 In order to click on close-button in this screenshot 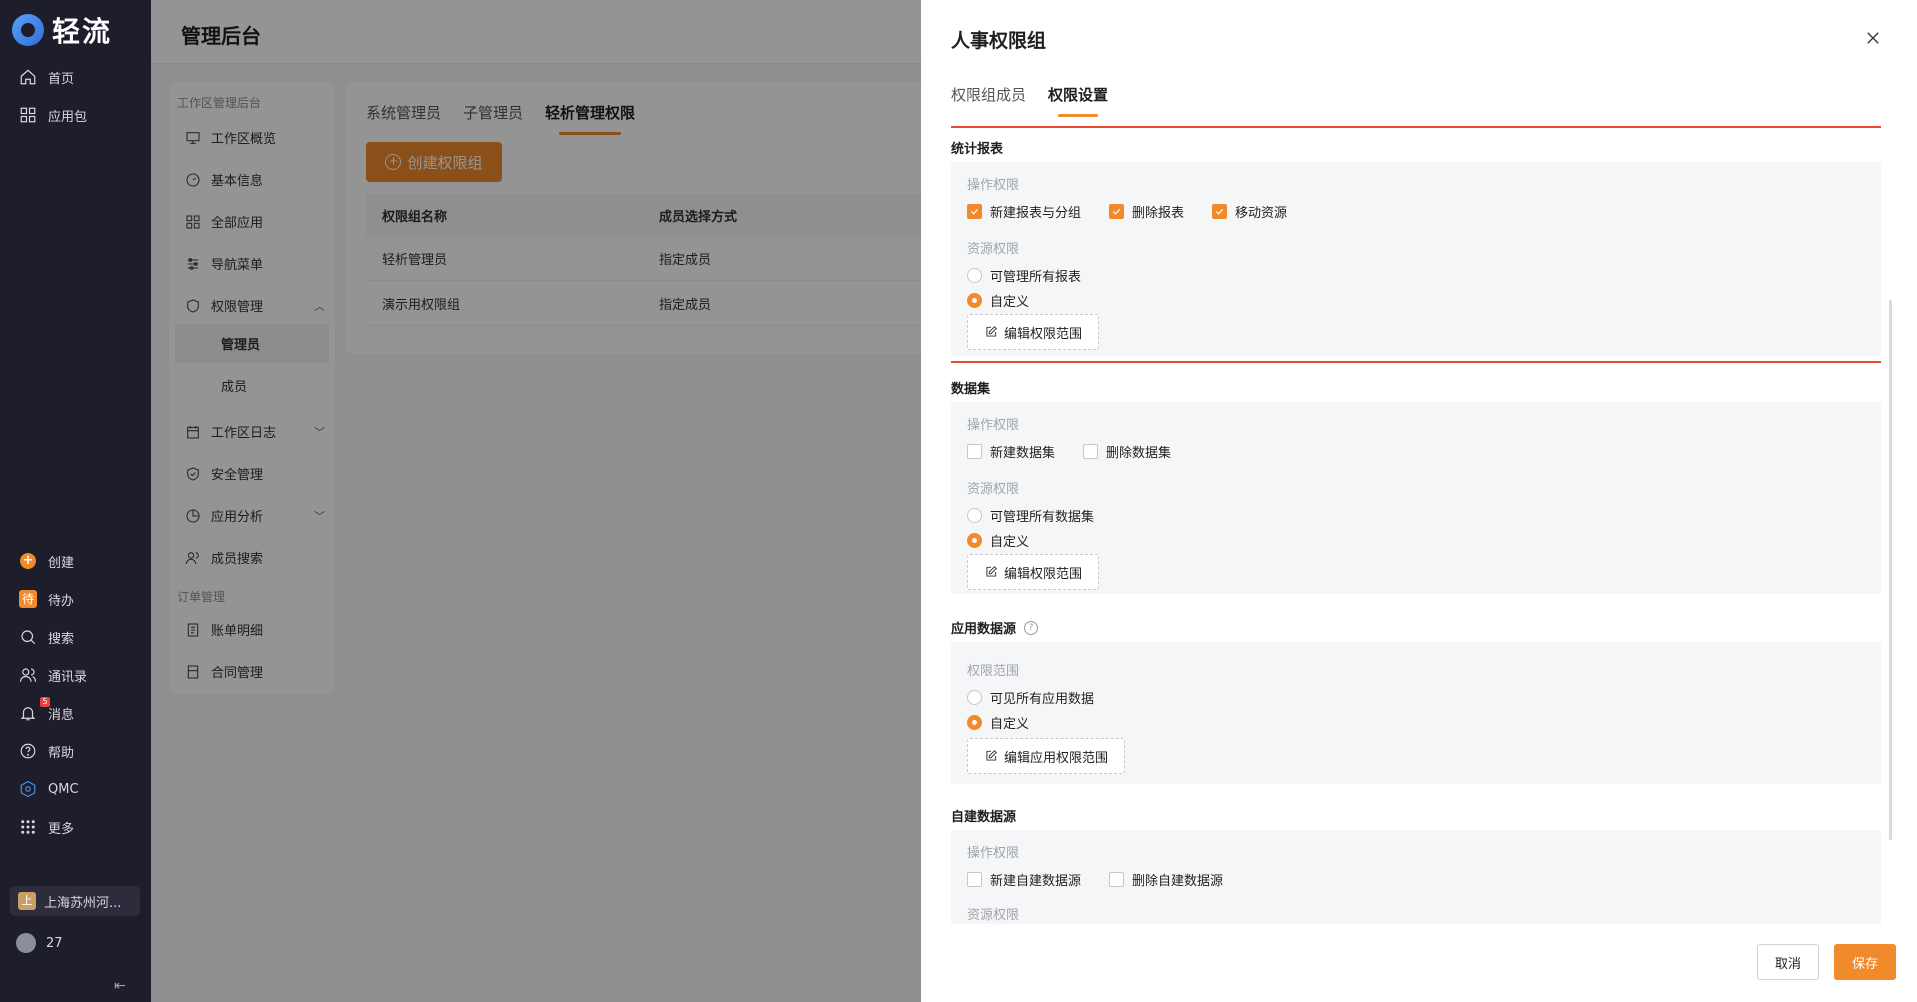, I will do `click(1873, 38)`.